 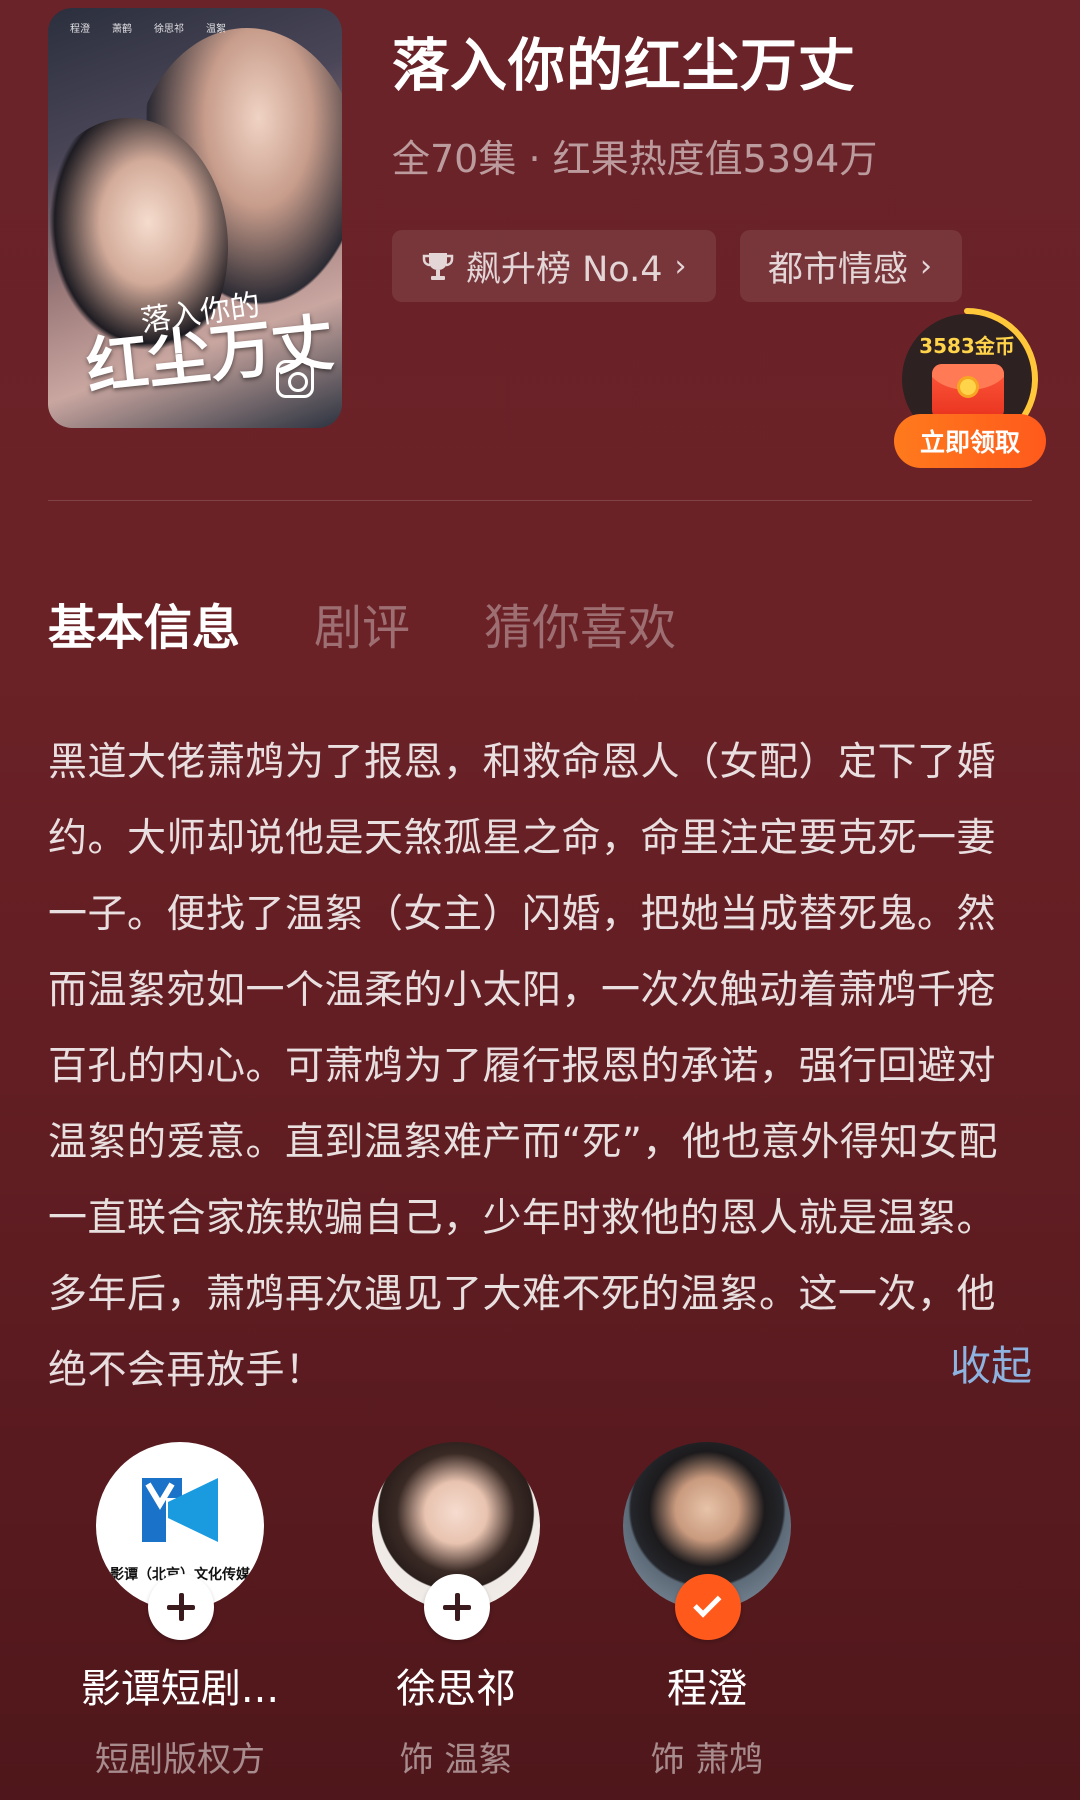 What do you see at coordinates (580, 623) in the screenshot?
I see `tab-recommendations: 猜你喜欢` at bounding box center [580, 623].